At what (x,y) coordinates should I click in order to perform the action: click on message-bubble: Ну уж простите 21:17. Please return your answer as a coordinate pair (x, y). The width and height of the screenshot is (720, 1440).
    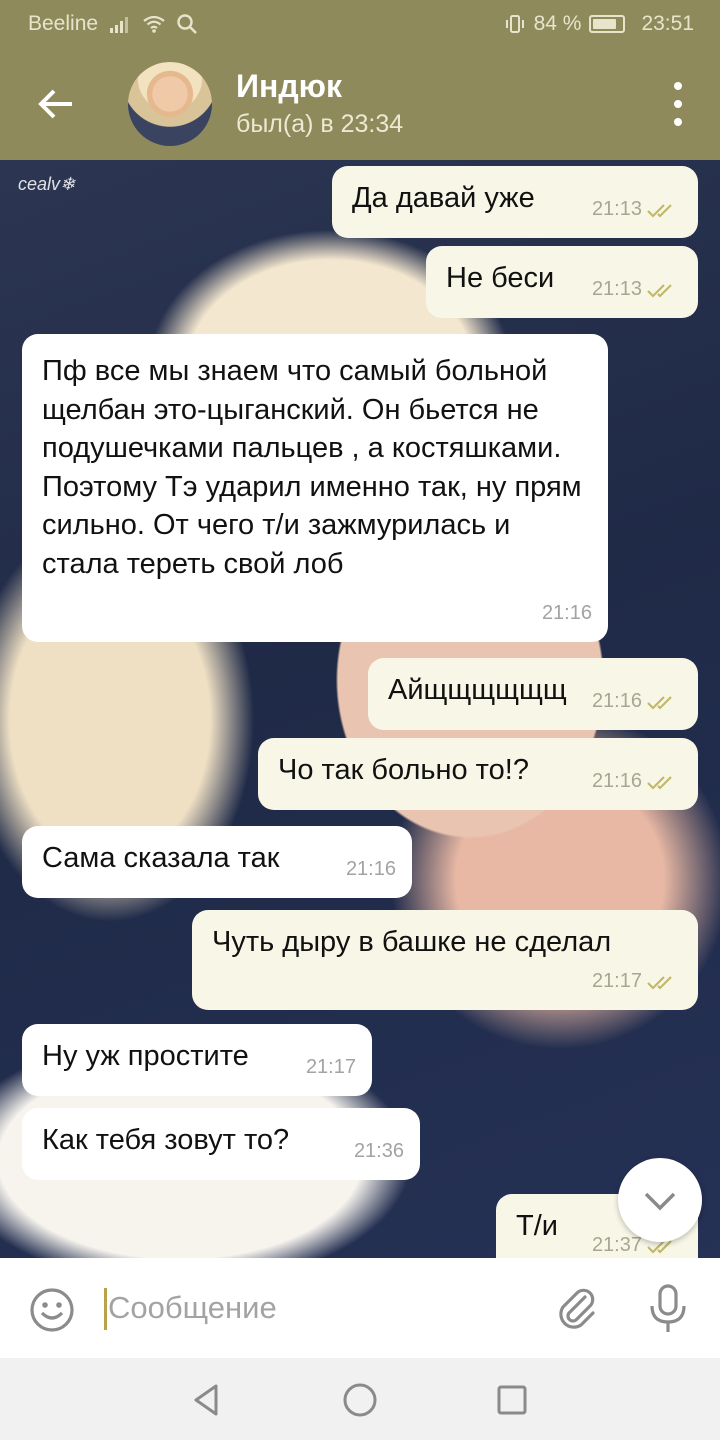
    Looking at the image, I should click on (197, 1060).